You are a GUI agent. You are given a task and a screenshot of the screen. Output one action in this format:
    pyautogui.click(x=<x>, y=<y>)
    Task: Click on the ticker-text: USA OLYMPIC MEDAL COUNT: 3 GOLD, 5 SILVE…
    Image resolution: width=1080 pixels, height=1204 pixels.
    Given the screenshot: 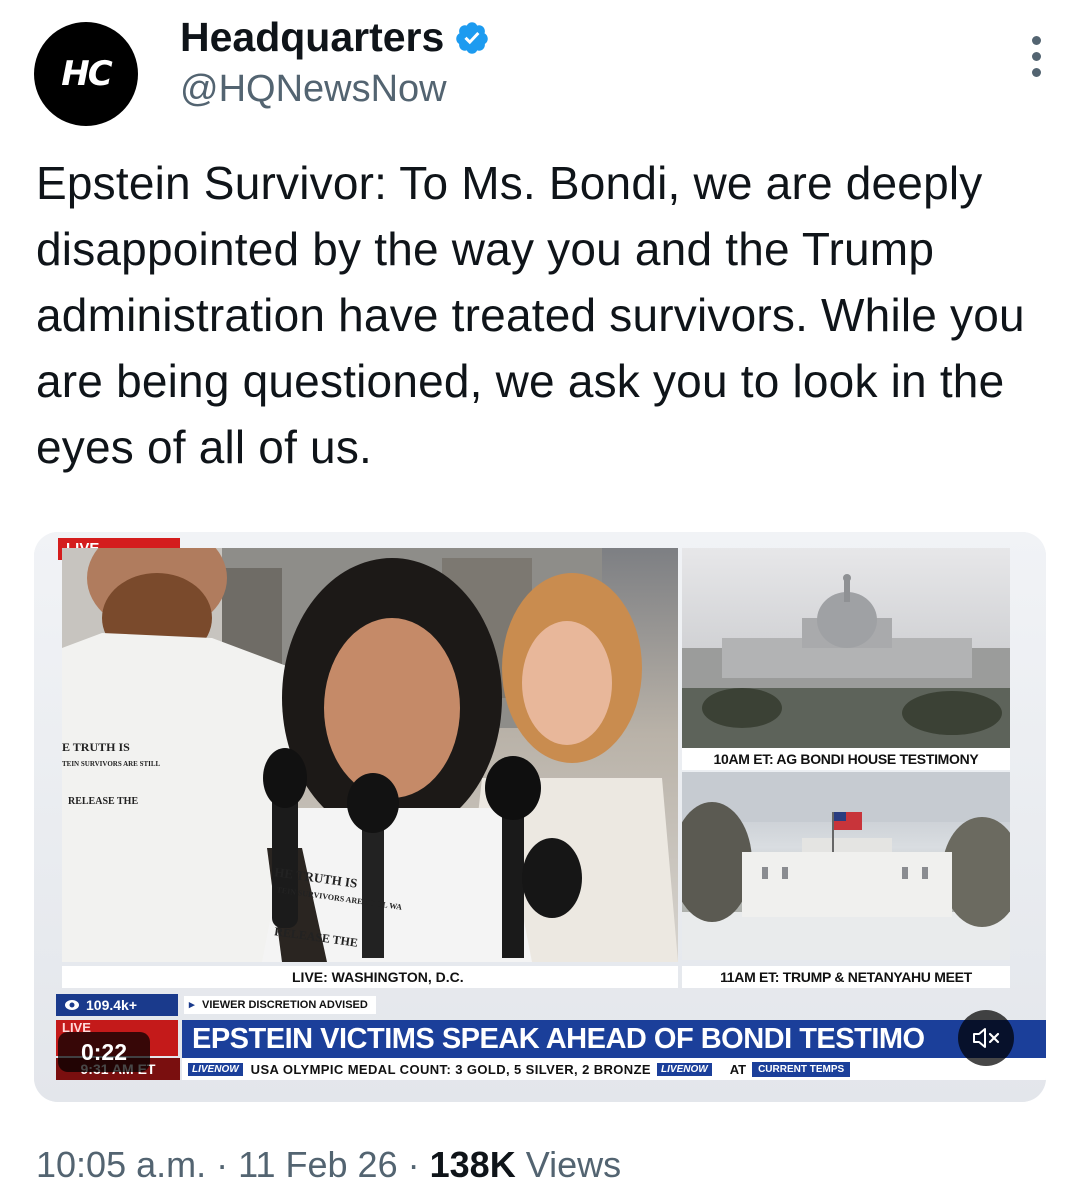 What is the action you would take?
    pyautogui.click(x=451, y=1069)
    